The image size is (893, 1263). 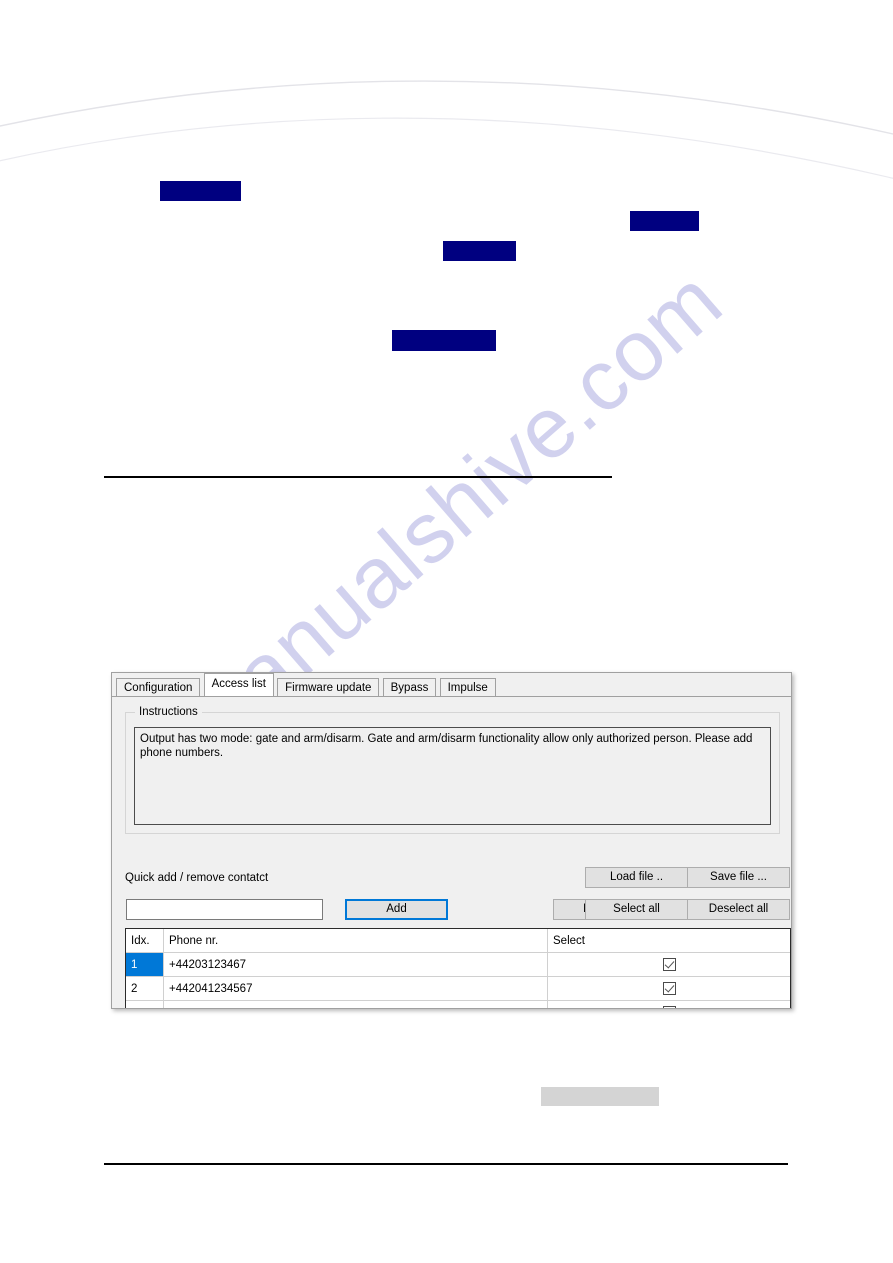 What do you see at coordinates (355, 988) in the screenshot?
I see `cell-phone-number: +442041234567` at bounding box center [355, 988].